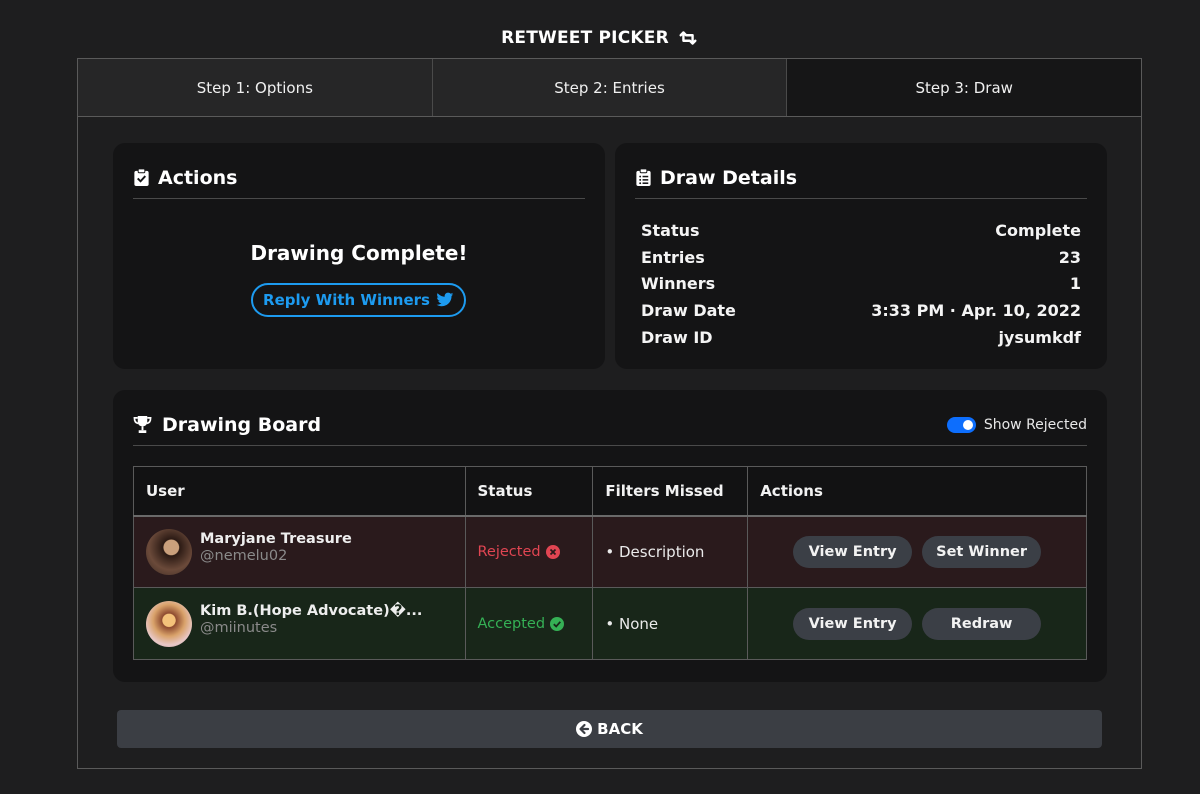 This screenshot has width=1200, height=794. I want to click on detail-row-winners: Winners 1, so click(861, 283).